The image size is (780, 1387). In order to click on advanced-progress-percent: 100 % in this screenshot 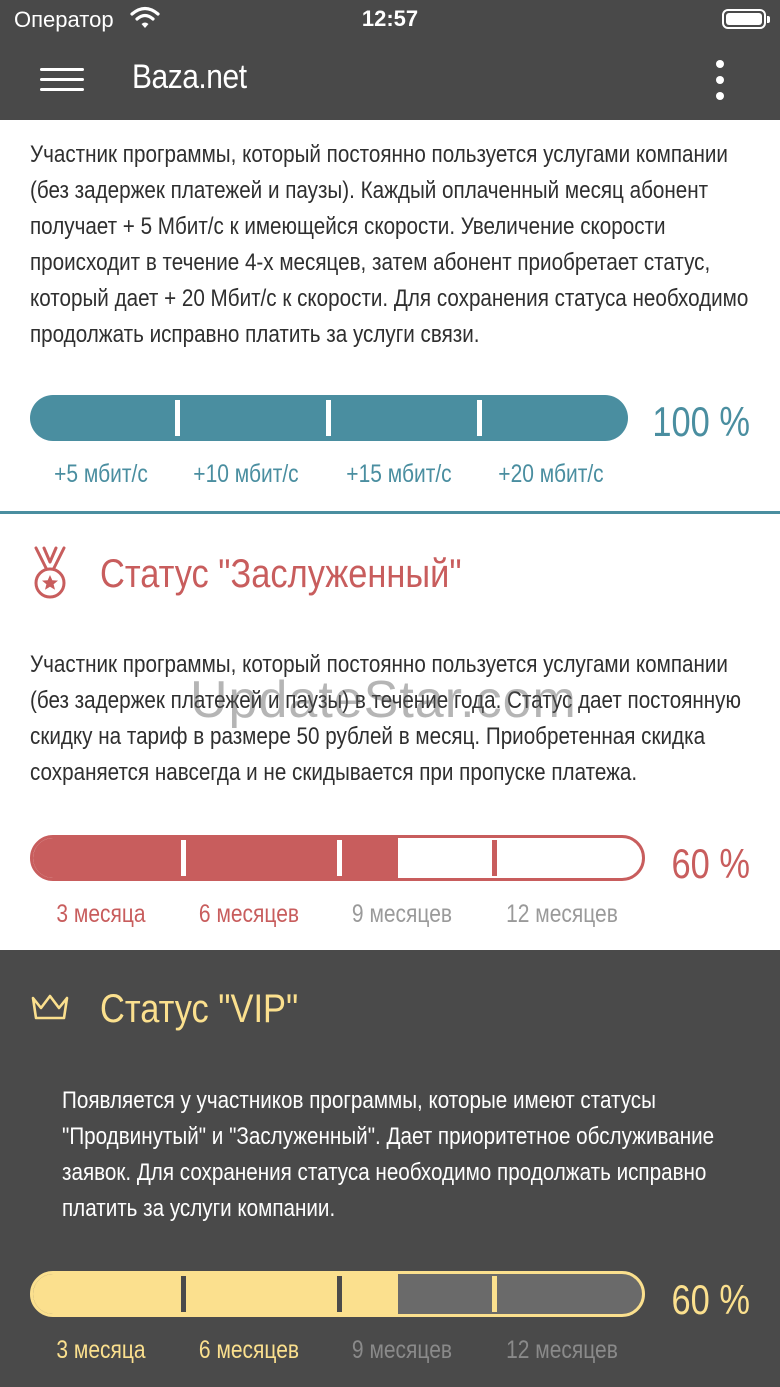, I will do `click(701, 421)`.